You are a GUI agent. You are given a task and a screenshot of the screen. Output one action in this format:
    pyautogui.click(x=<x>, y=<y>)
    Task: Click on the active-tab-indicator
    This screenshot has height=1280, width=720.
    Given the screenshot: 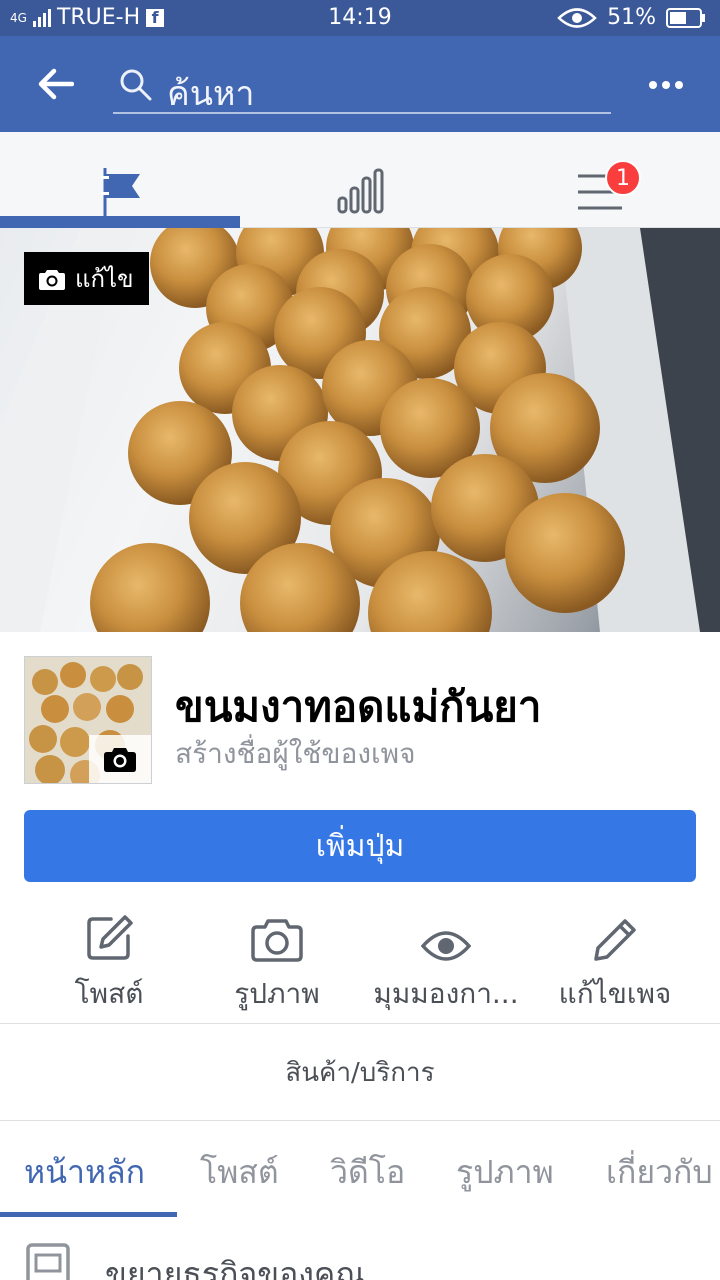 What is the action you would take?
    pyautogui.click(x=120, y=222)
    